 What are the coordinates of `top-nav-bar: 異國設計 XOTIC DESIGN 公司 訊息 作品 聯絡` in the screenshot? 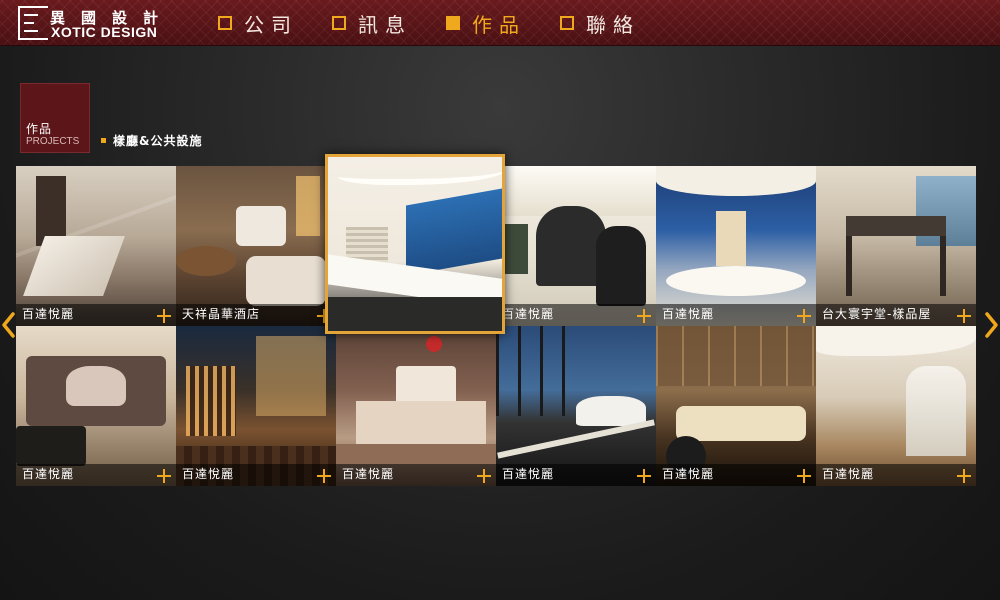 It's located at (500, 23).